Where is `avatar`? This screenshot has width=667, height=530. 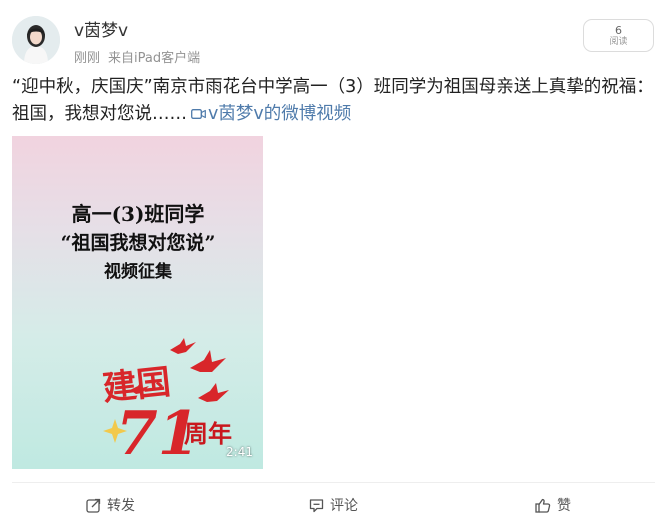 avatar is located at coordinates (36, 40).